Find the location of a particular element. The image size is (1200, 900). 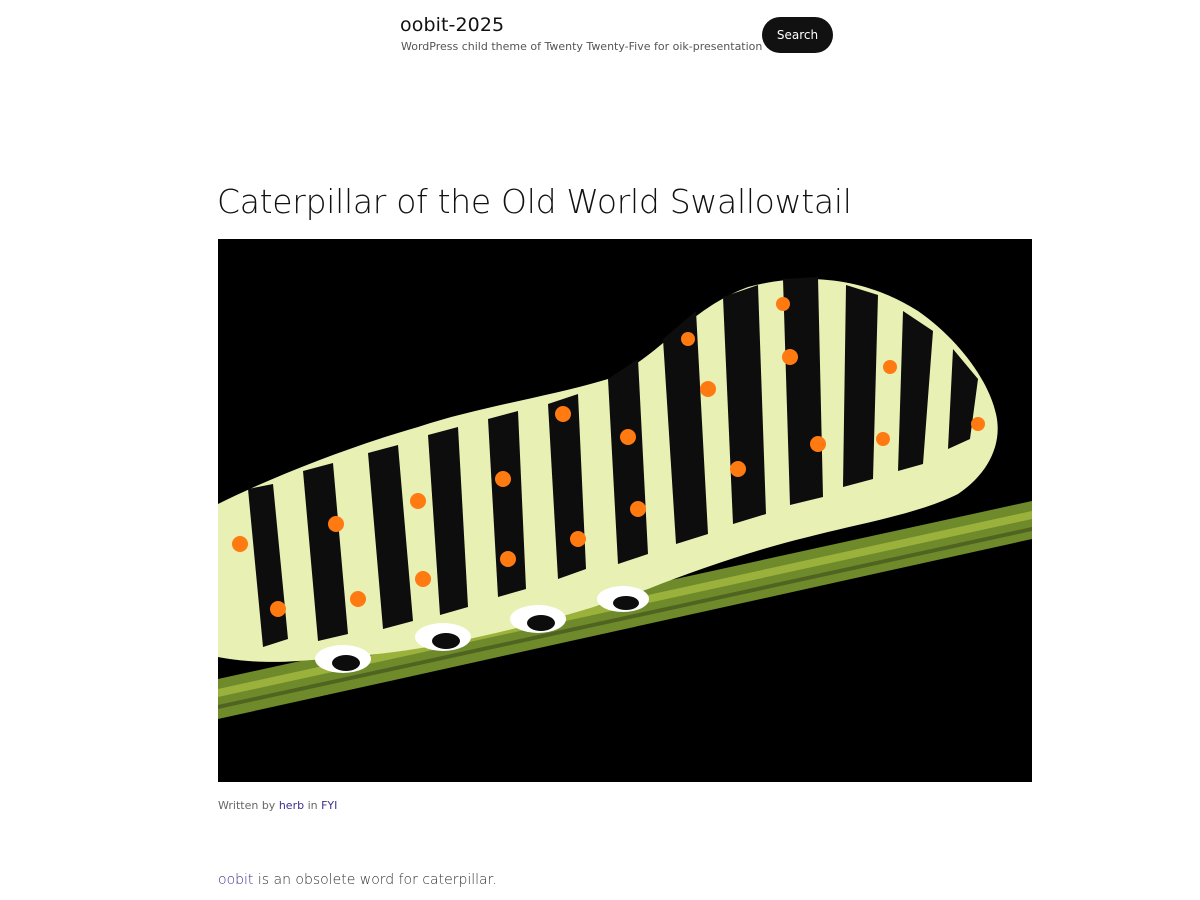

post-meta: Written by herb in FYI is located at coordinates (277, 805).